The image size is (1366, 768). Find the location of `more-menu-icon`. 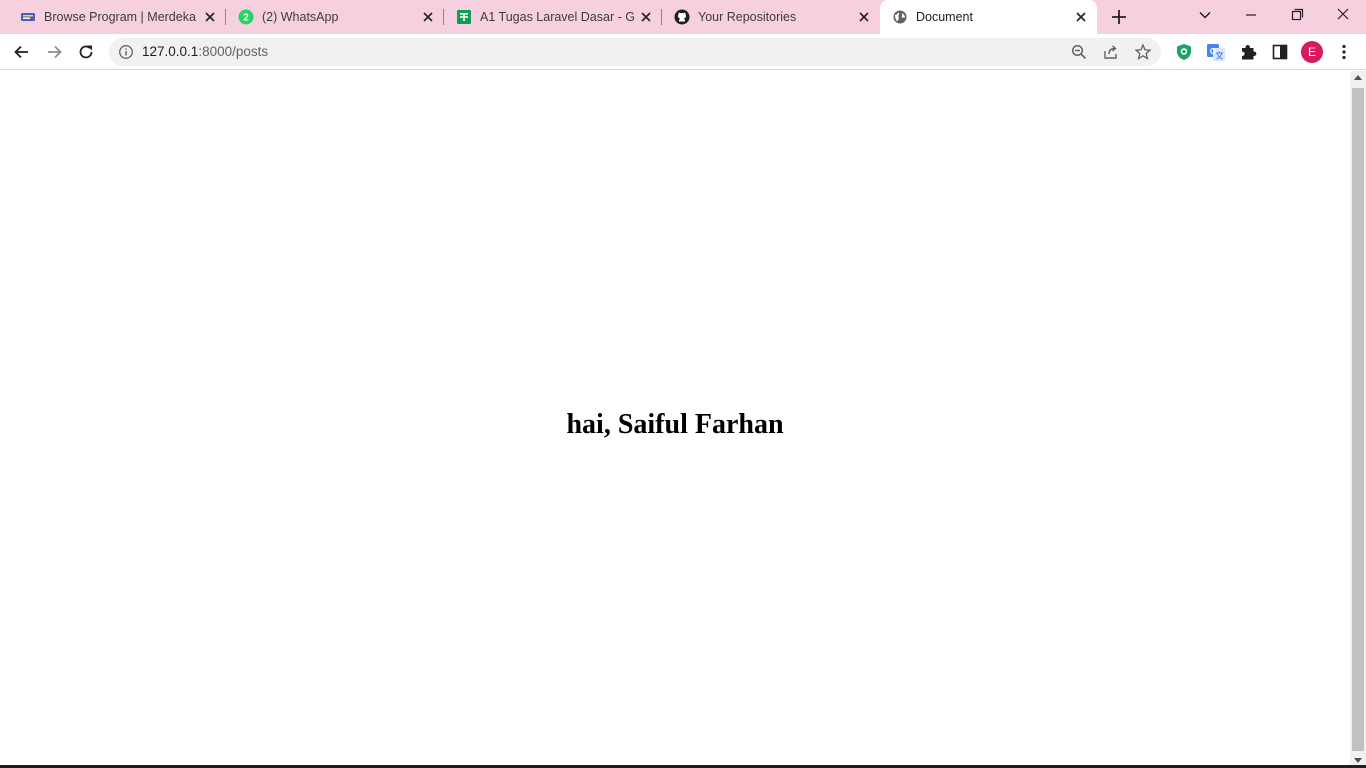

more-menu-icon is located at coordinates (1344, 52).